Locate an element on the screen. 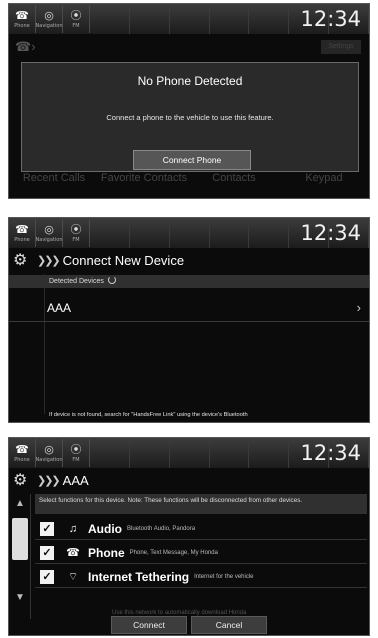  connect-phone-button: Connect Phone is located at coordinates (192, 160).